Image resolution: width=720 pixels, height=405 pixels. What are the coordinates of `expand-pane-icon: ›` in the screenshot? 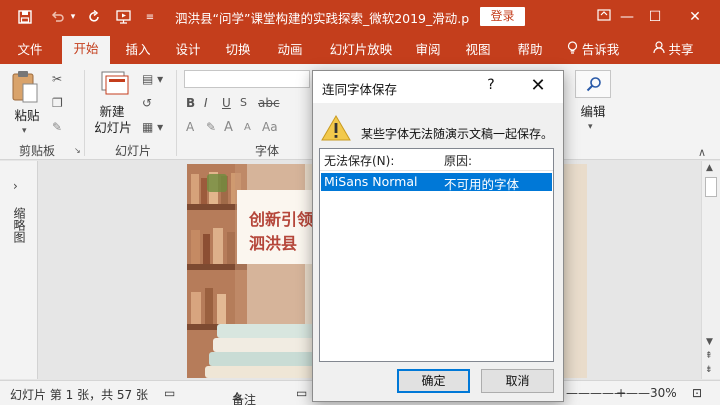 It's located at (15, 186).